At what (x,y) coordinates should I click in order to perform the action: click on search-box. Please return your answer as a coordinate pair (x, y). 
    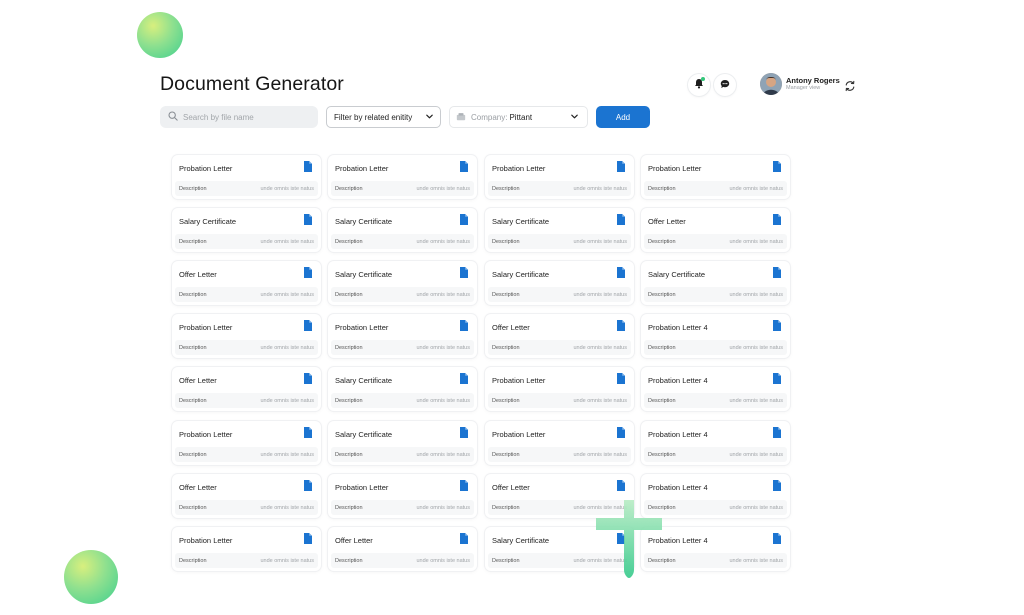
    Looking at the image, I should click on (239, 117).